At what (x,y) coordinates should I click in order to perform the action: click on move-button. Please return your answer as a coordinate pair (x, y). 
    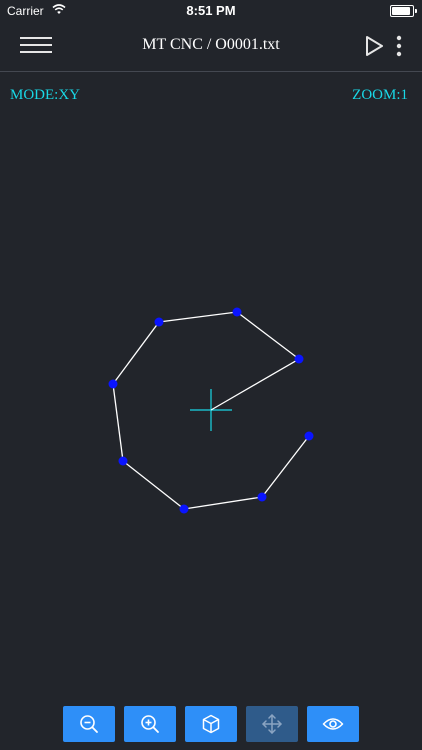
    Looking at the image, I should click on (272, 724).